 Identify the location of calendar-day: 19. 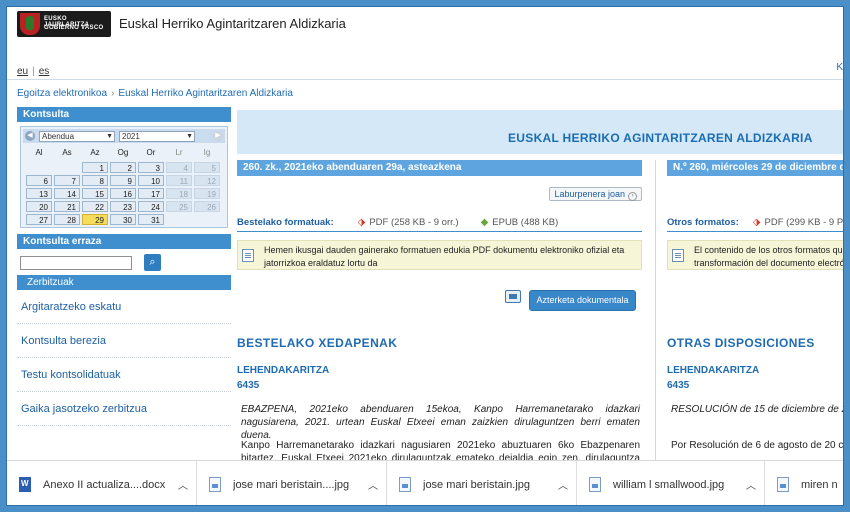
(207, 193).